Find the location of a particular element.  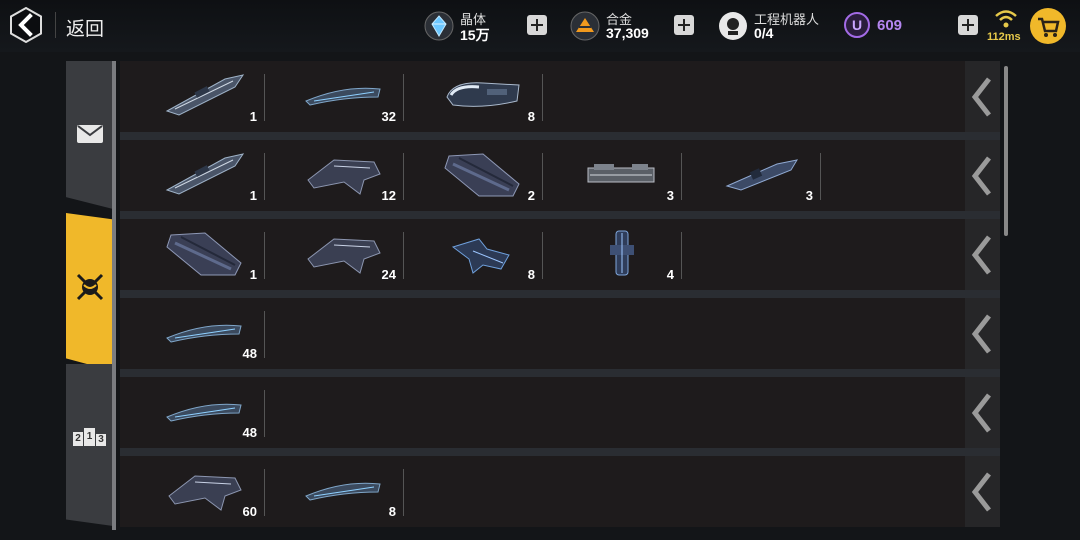

ship-quantity: 2 is located at coordinates (531, 195).